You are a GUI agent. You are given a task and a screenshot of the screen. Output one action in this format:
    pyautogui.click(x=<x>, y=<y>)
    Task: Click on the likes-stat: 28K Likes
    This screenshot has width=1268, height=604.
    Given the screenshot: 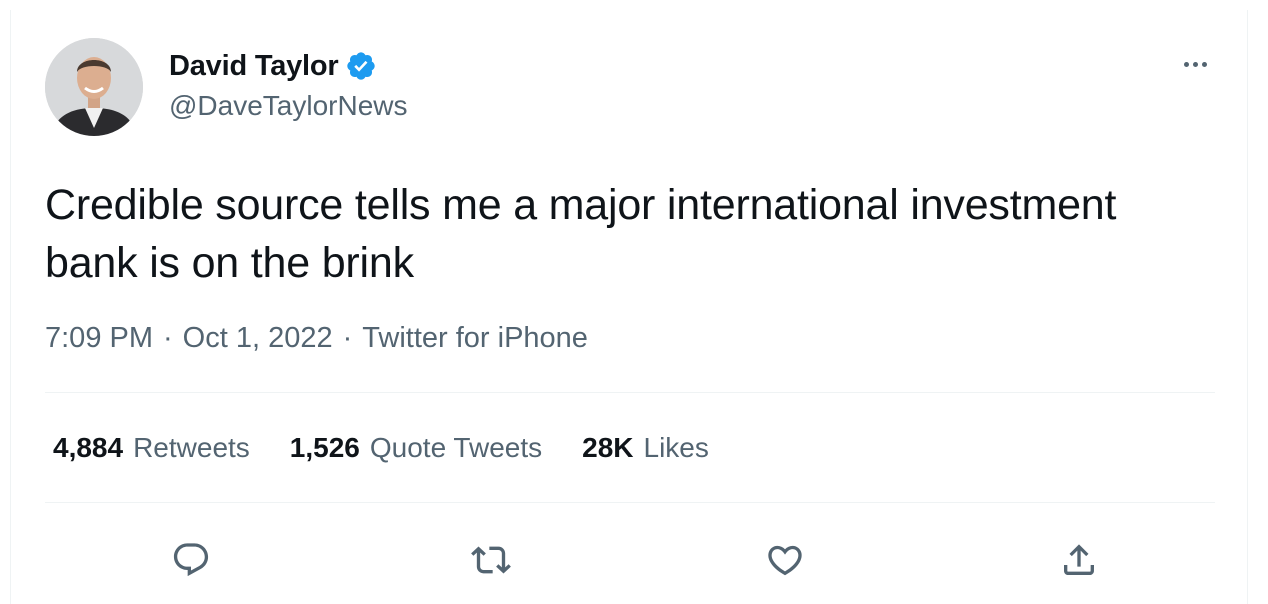 What is the action you would take?
    pyautogui.click(x=645, y=448)
    